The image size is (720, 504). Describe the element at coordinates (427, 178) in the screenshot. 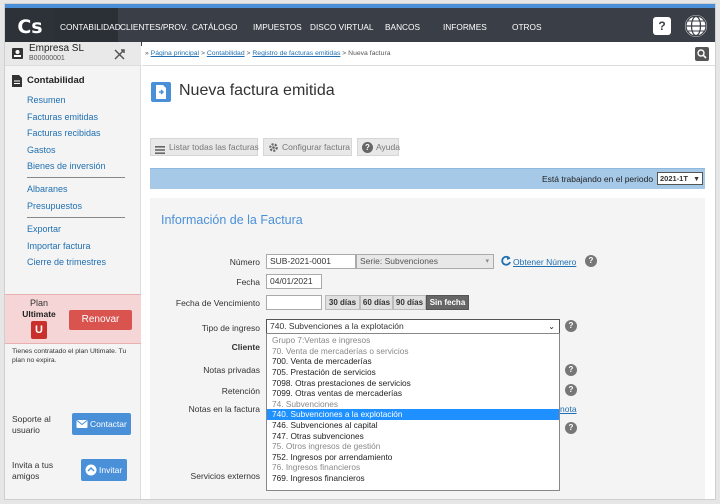

I see `period-bar: Está trabajando en el periodo 2021-1T ▼` at that location.